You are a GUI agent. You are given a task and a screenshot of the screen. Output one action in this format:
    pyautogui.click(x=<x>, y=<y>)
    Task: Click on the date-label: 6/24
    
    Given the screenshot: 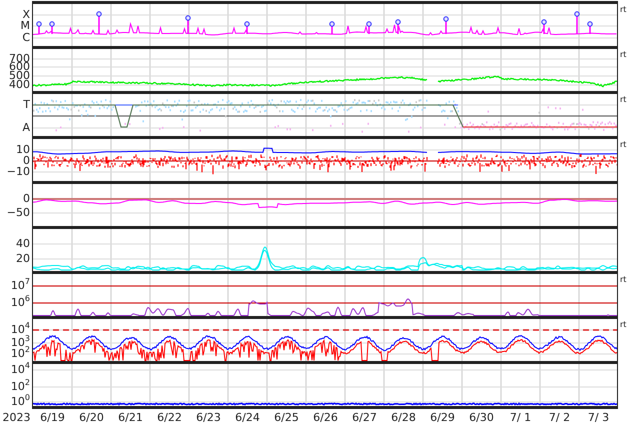 What is the action you would take?
    pyautogui.click(x=247, y=417)
    